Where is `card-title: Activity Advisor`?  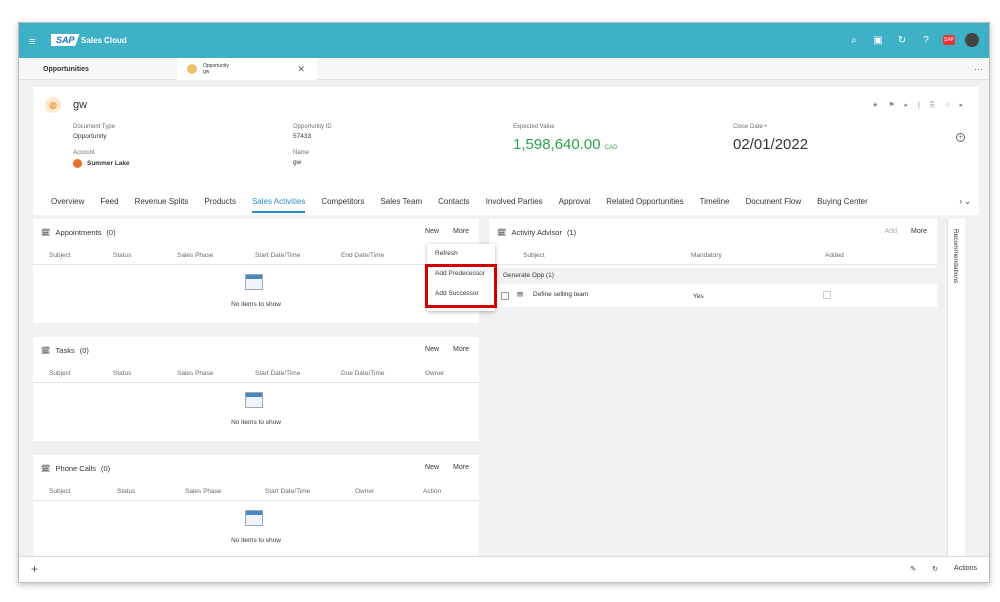
card-title: Activity Advisor is located at coordinates (536, 232).